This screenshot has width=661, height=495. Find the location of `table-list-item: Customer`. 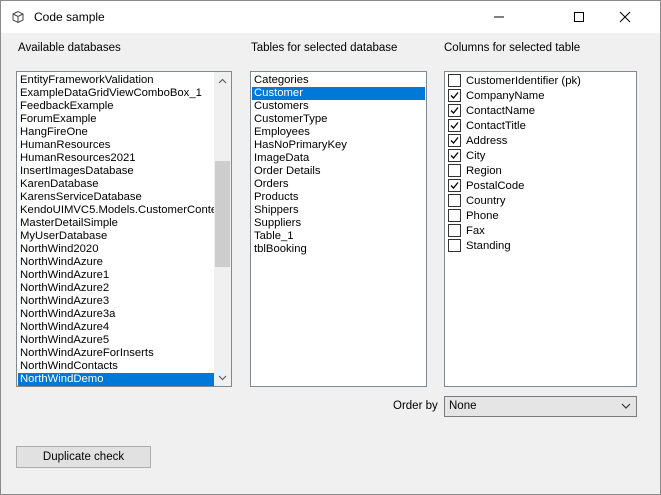

table-list-item: Customer is located at coordinates (338, 93).